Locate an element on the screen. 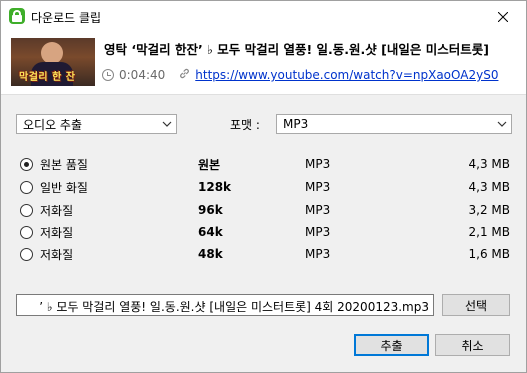  video-duration: 0:04:40 is located at coordinates (142, 75).